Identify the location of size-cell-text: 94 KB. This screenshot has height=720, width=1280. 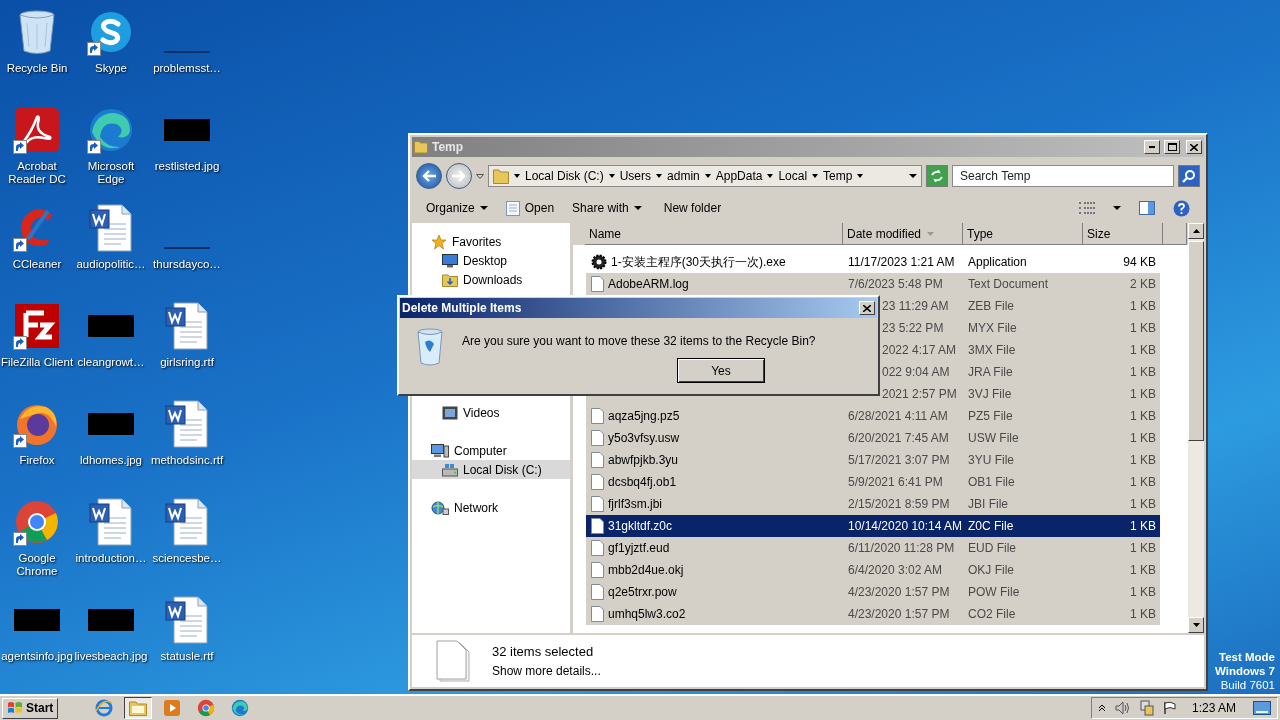
(1139, 262).